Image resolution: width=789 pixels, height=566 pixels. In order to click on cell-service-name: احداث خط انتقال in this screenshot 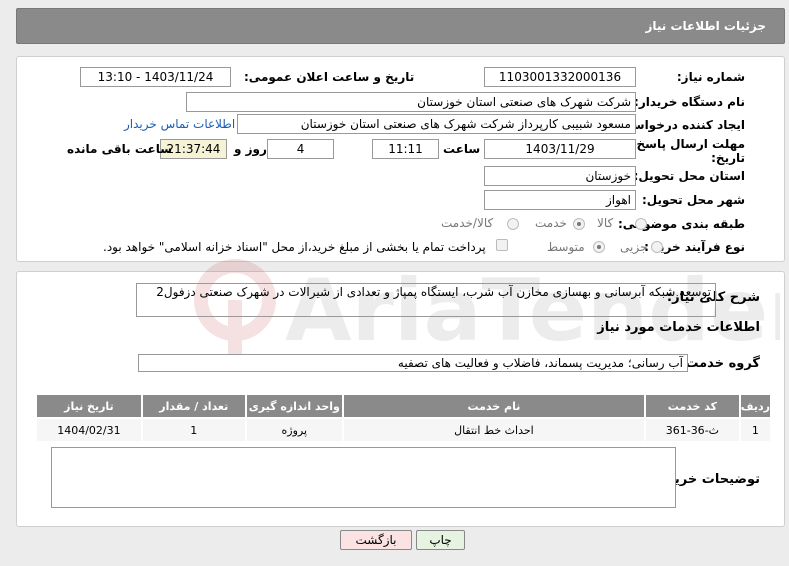, I will do `click(493, 430)`.